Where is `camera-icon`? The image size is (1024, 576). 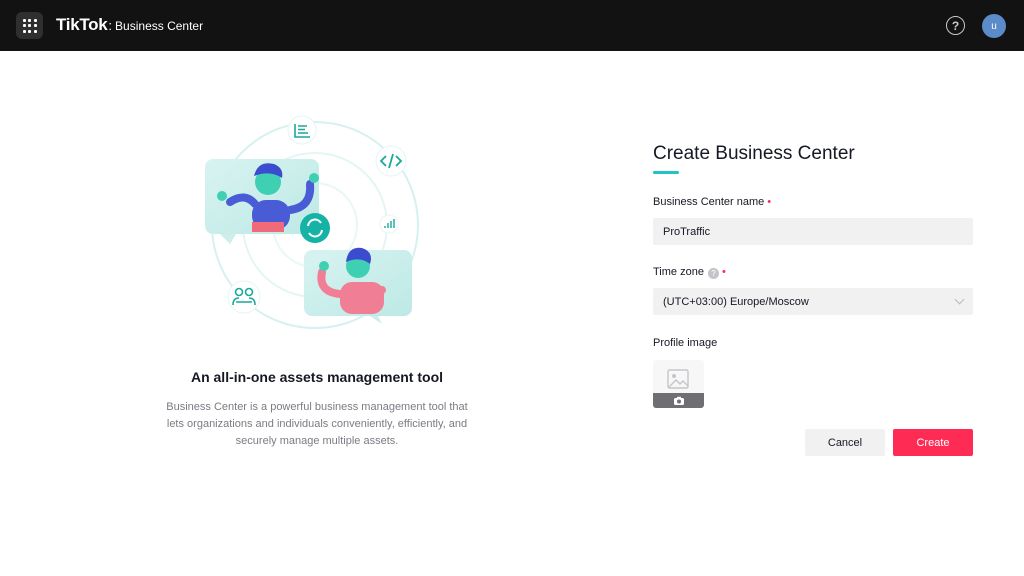
camera-icon is located at coordinates (678, 400).